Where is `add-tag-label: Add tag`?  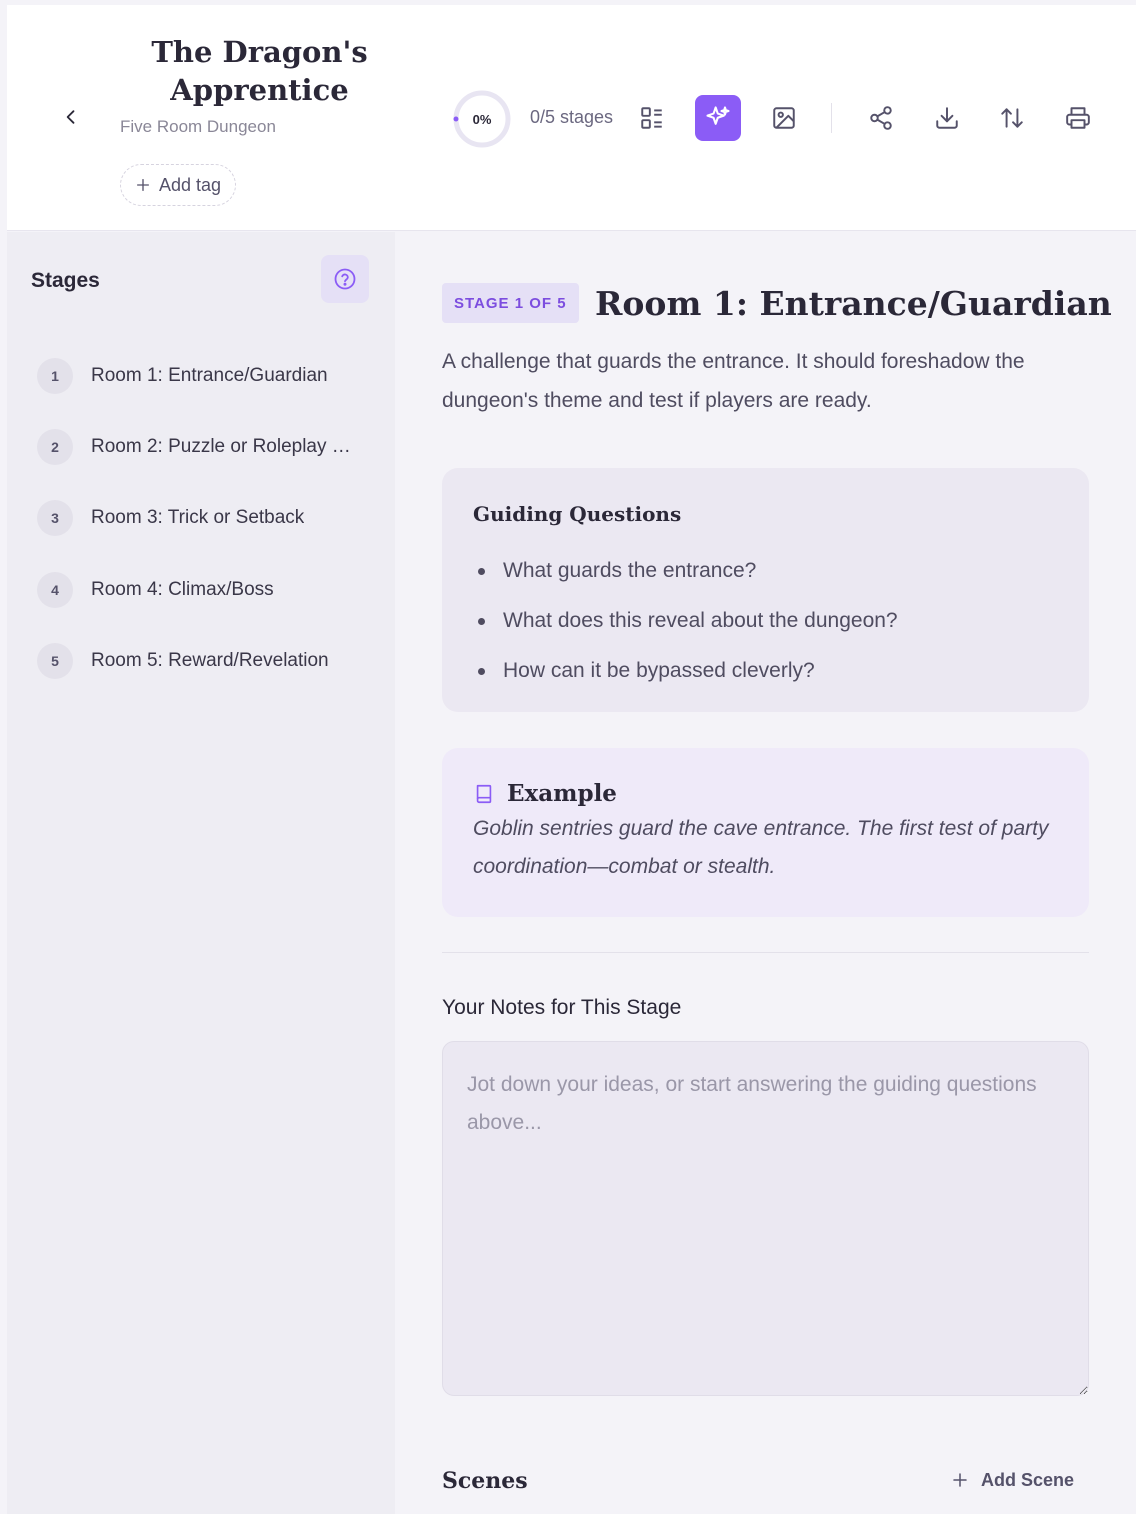
add-tag-label: Add tag is located at coordinates (190, 184).